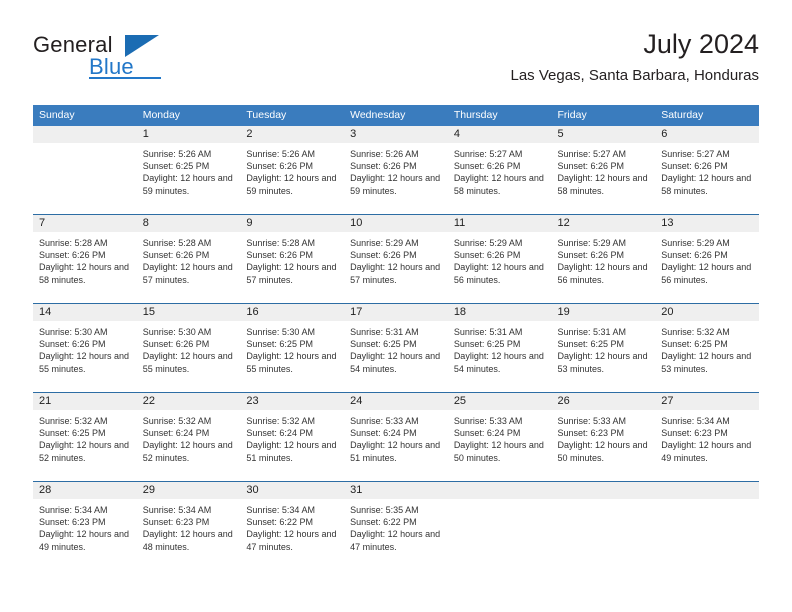 Image resolution: width=792 pixels, height=612 pixels. What do you see at coordinates (707, 490) in the screenshot?
I see `day-number` at bounding box center [707, 490].